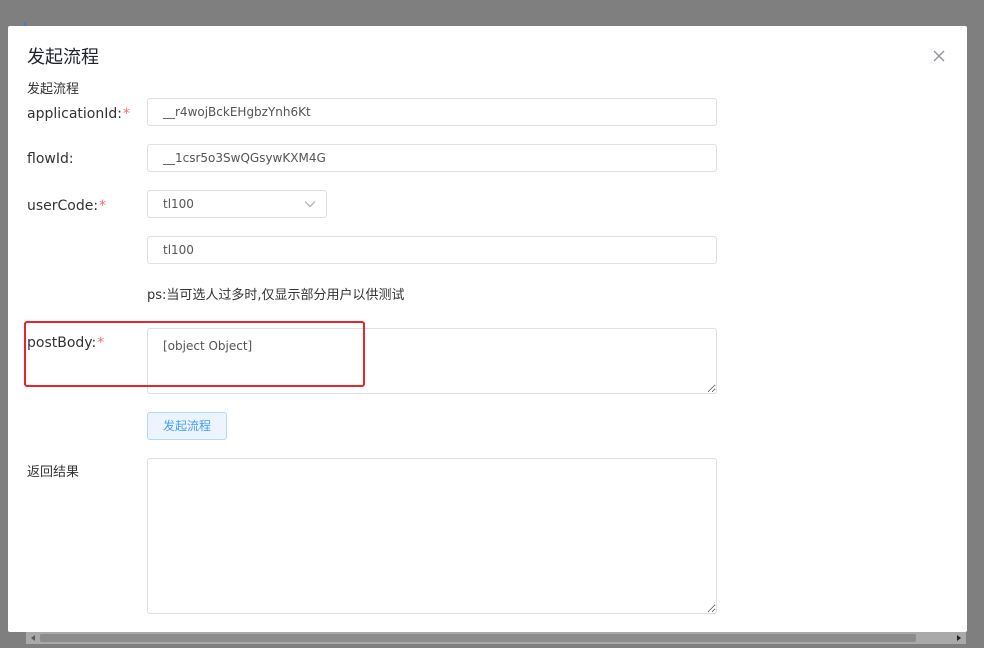 This screenshot has height=648, width=984. Describe the element at coordinates (74, 114) in the screenshot. I see `application-id-label-text: applicationId:` at that location.